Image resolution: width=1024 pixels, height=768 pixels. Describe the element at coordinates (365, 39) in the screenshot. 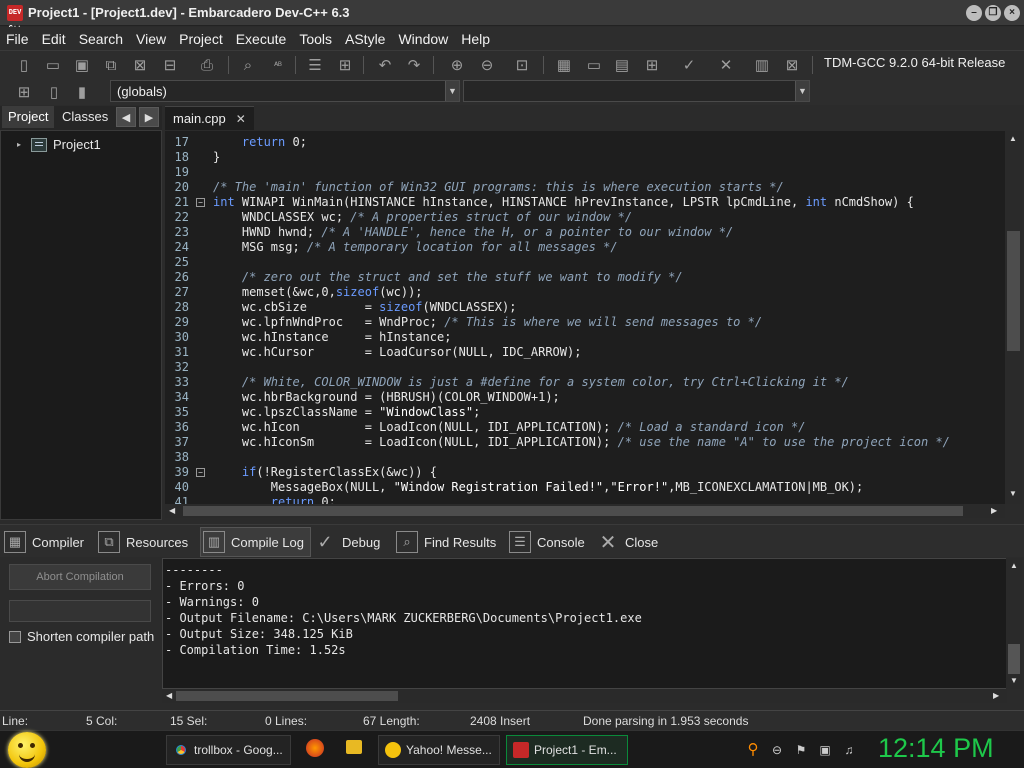

I see `menu-astyle: AStyle` at that location.